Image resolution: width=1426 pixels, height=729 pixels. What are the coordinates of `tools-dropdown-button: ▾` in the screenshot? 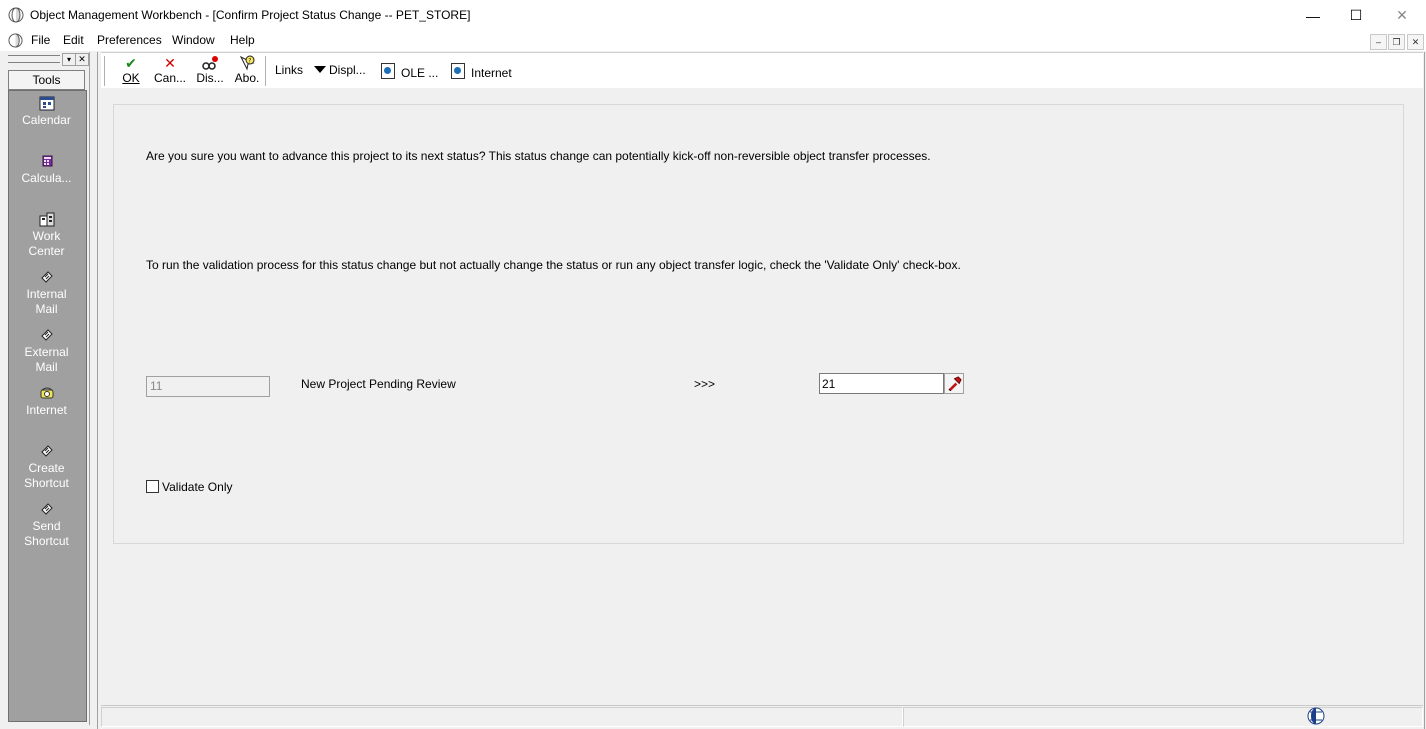 It's located at (69, 59).